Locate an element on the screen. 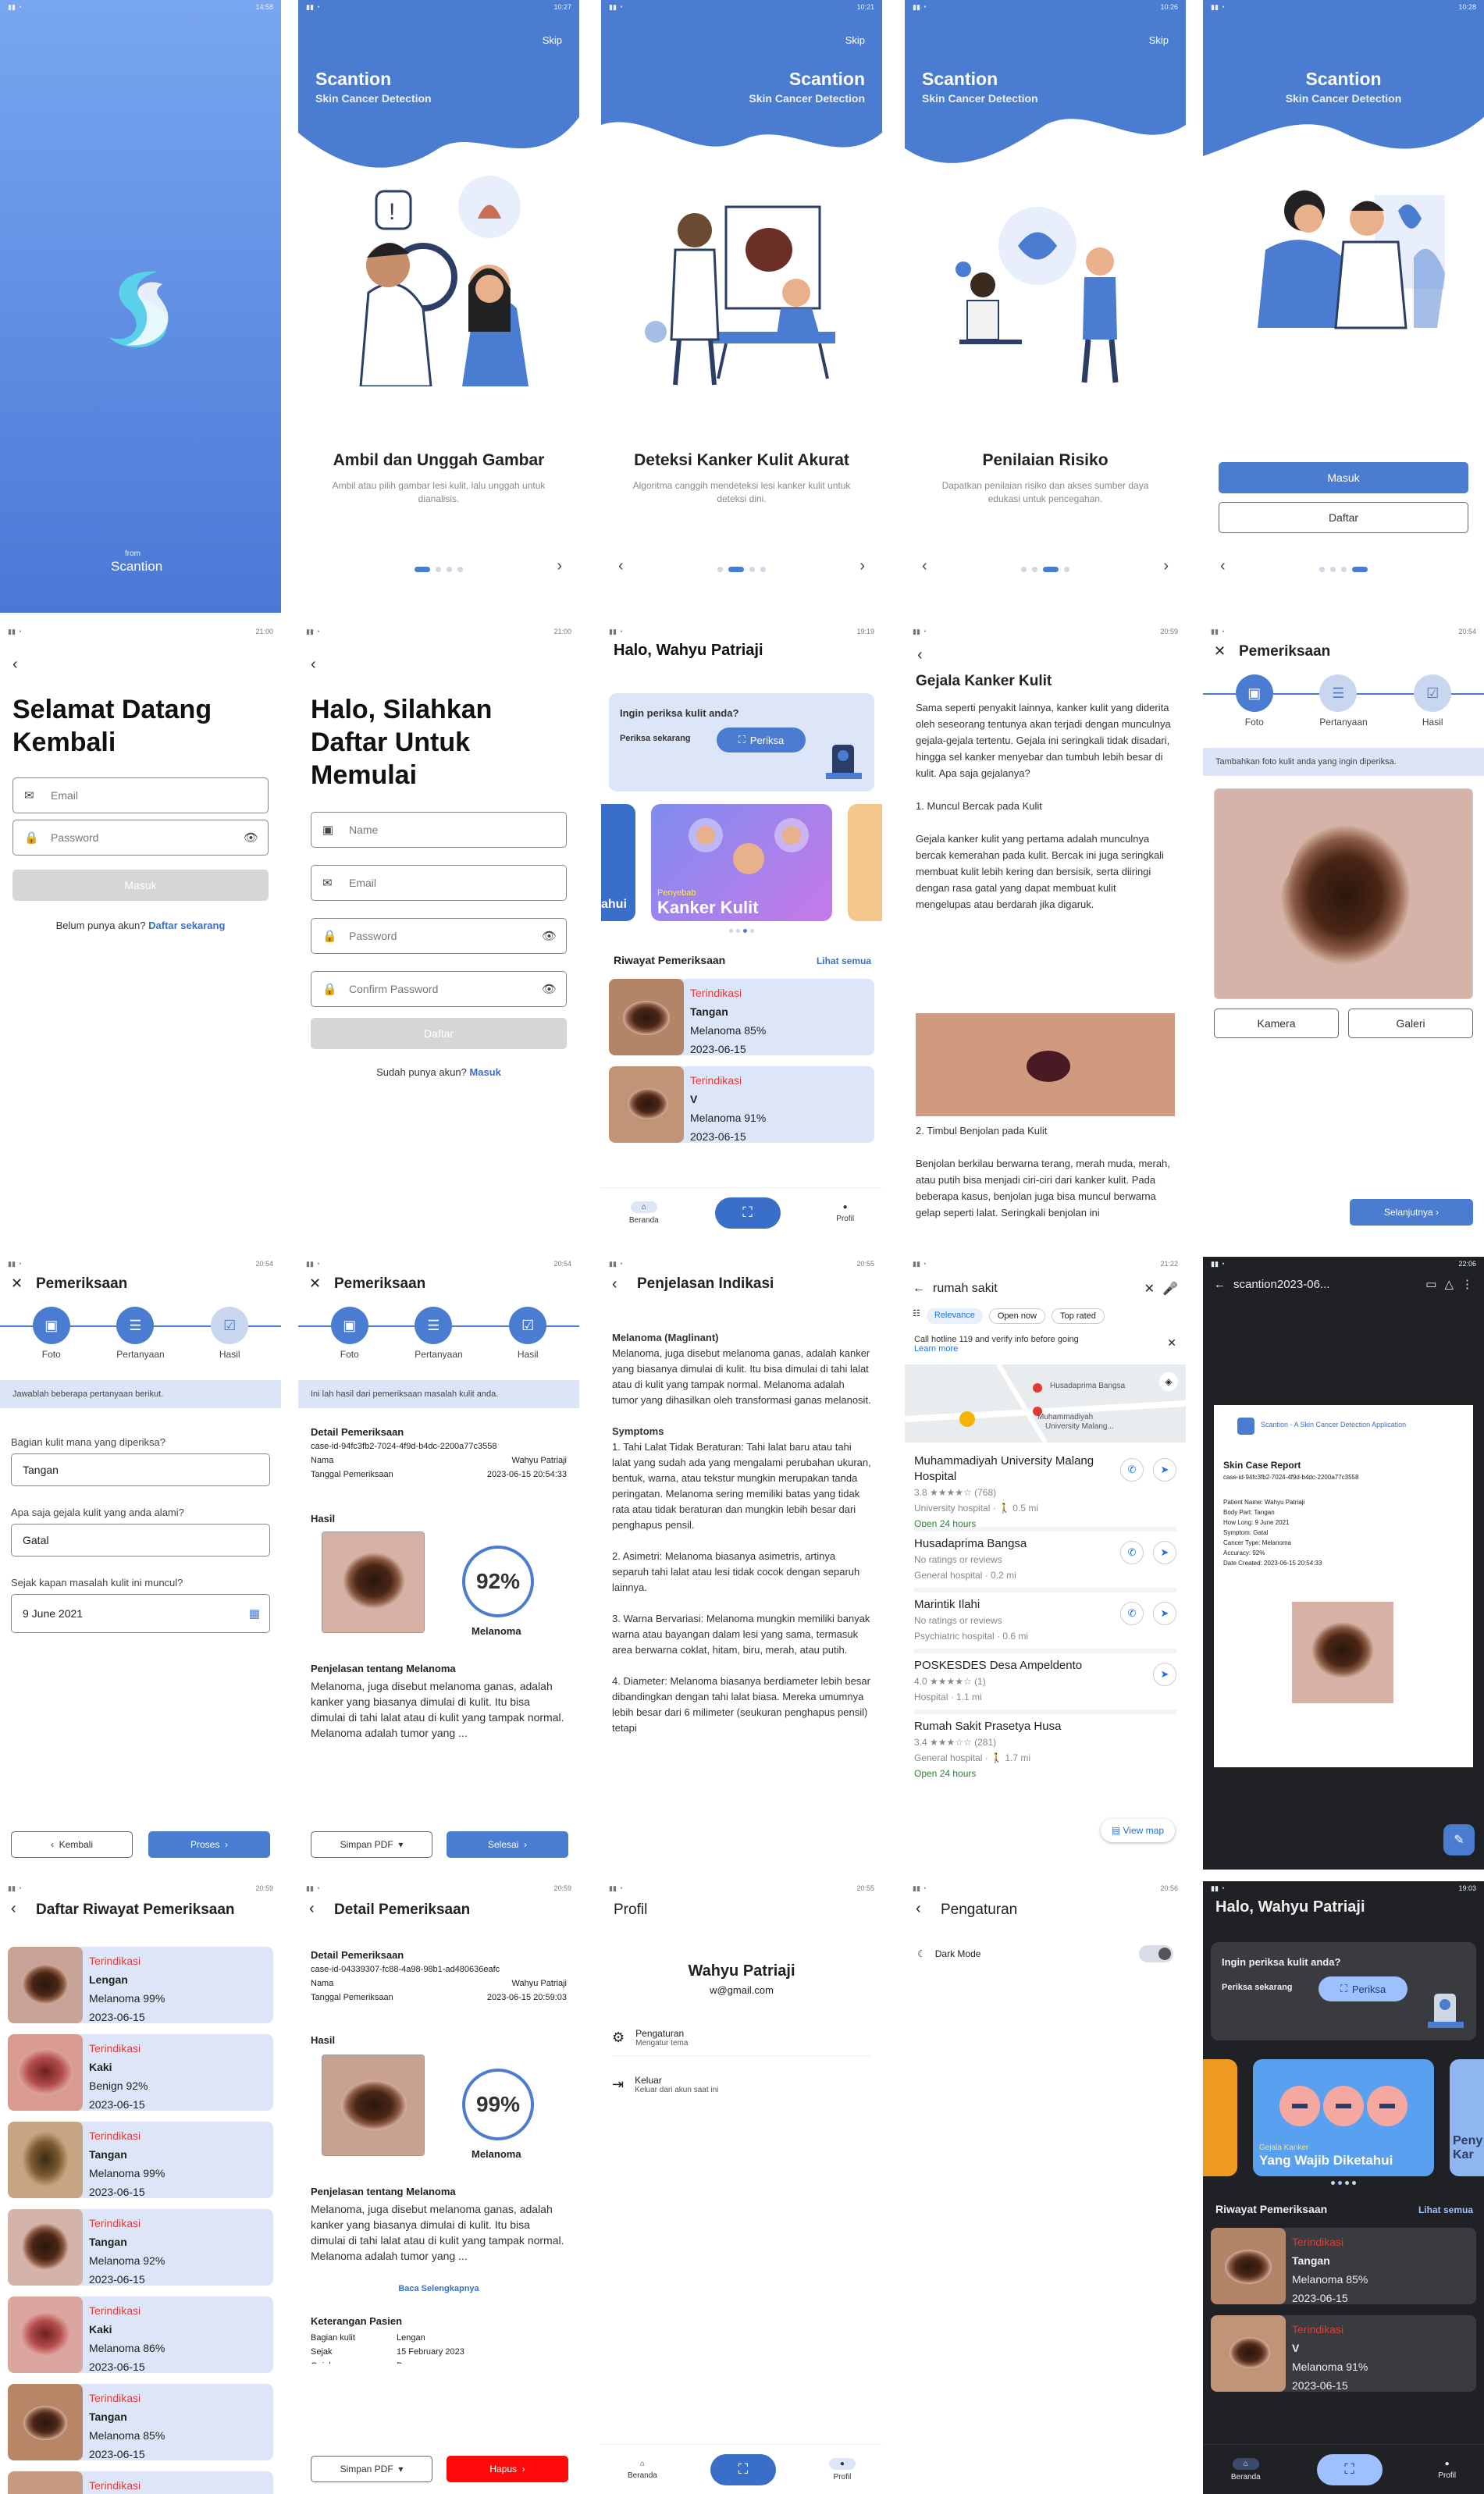  body-part-input: Tangan is located at coordinates (140, 1469).